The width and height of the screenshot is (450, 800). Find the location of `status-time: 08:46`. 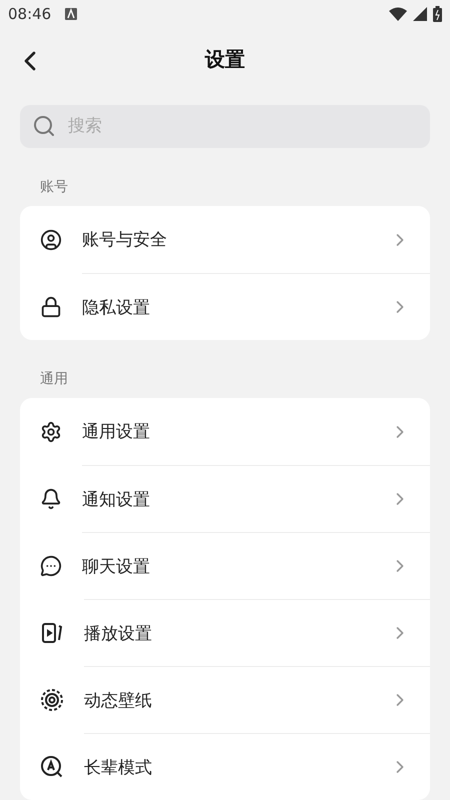

status-time: 08:46 is located at coordinates (30, 14).